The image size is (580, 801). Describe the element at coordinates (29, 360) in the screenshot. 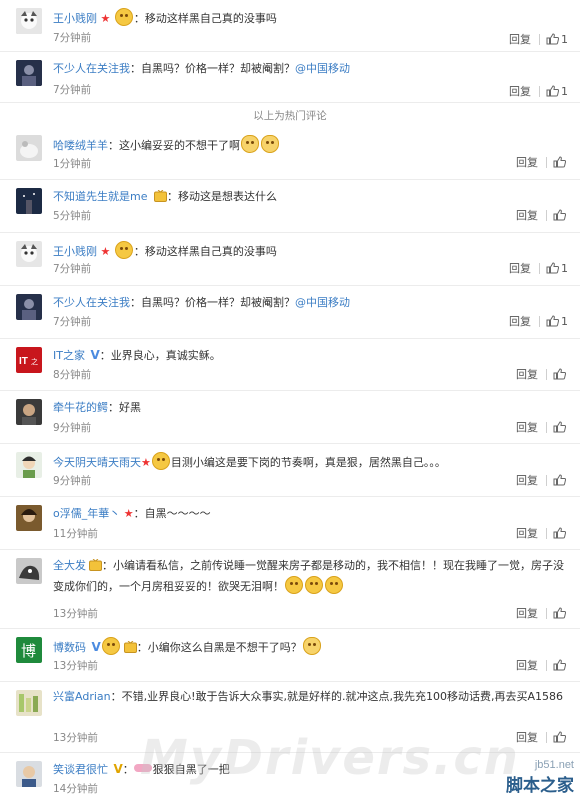

I see `avatar: IT 之` at that location.